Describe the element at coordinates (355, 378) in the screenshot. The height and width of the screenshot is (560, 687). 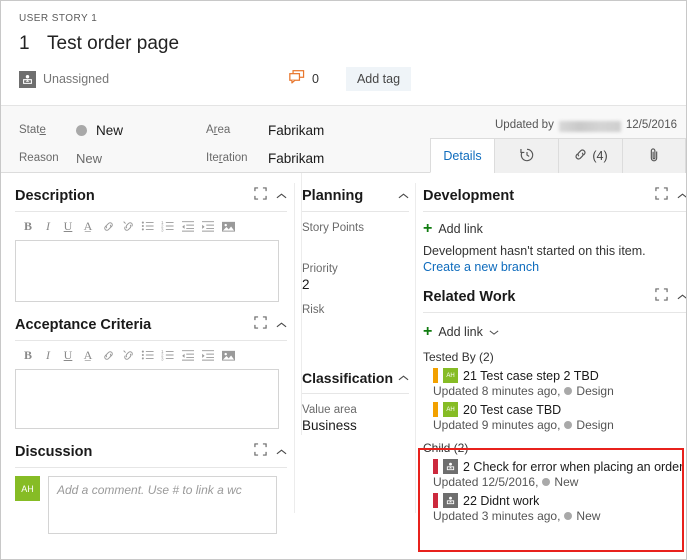
I see `classification-section-header: Classification` at that location.